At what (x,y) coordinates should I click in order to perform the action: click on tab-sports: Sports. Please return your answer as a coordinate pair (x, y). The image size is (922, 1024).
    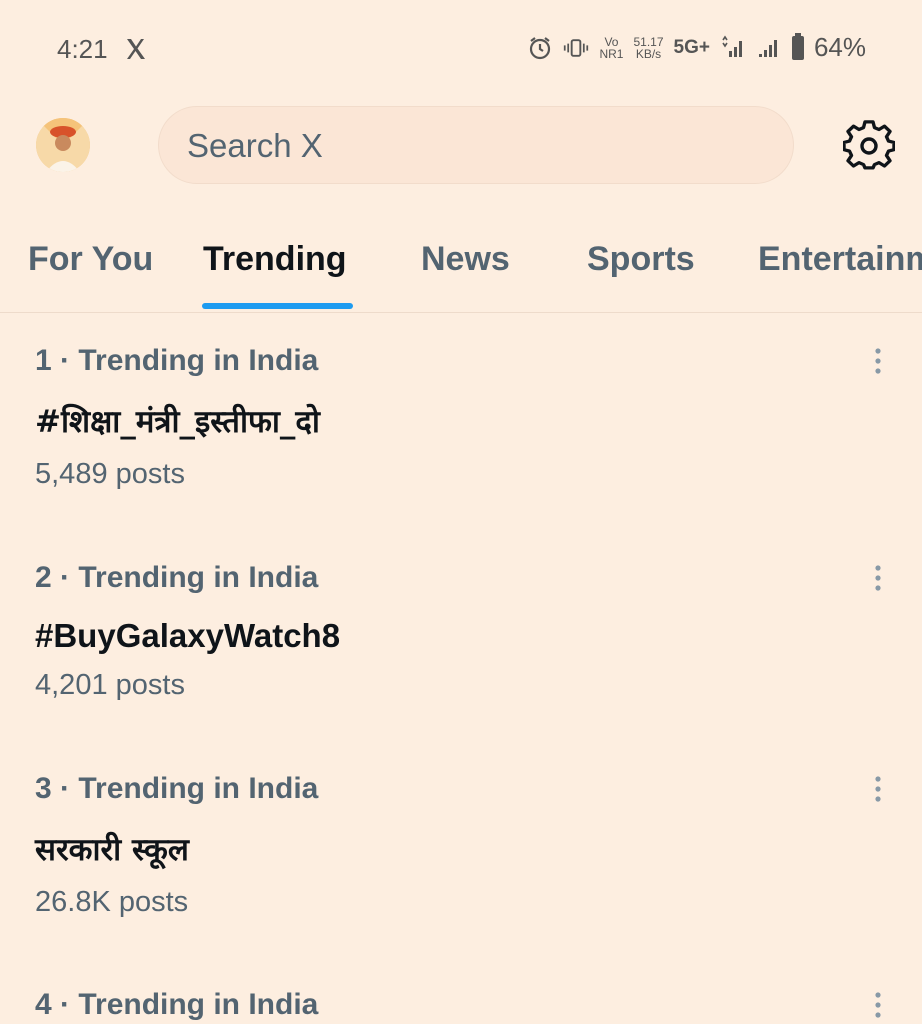
    Looking at the image, I should click on (641, 276).